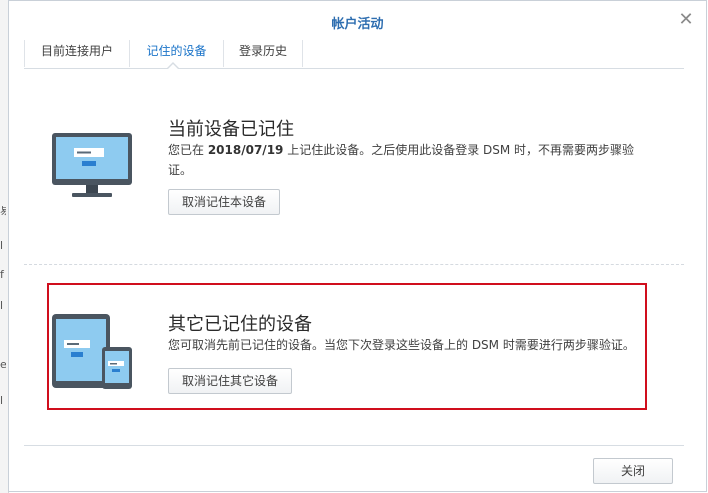 The width and height of the screenshot is (708, 493). Describe the element at coordinates (302, 53) in the screenshot. I see `tab-divider` at that location.